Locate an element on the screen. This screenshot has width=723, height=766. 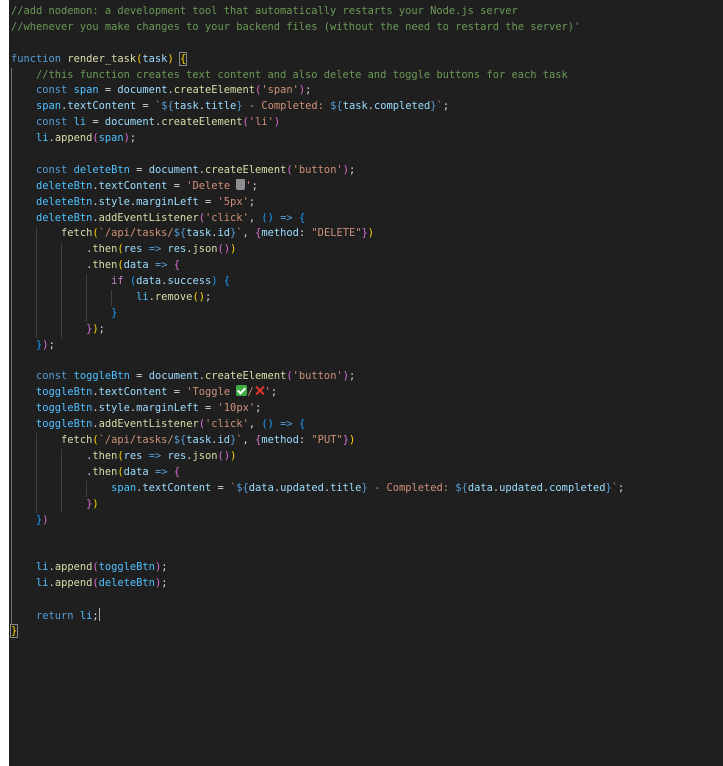
code-line: li.append(toggleBtn); is located at coordinates (367, 568).